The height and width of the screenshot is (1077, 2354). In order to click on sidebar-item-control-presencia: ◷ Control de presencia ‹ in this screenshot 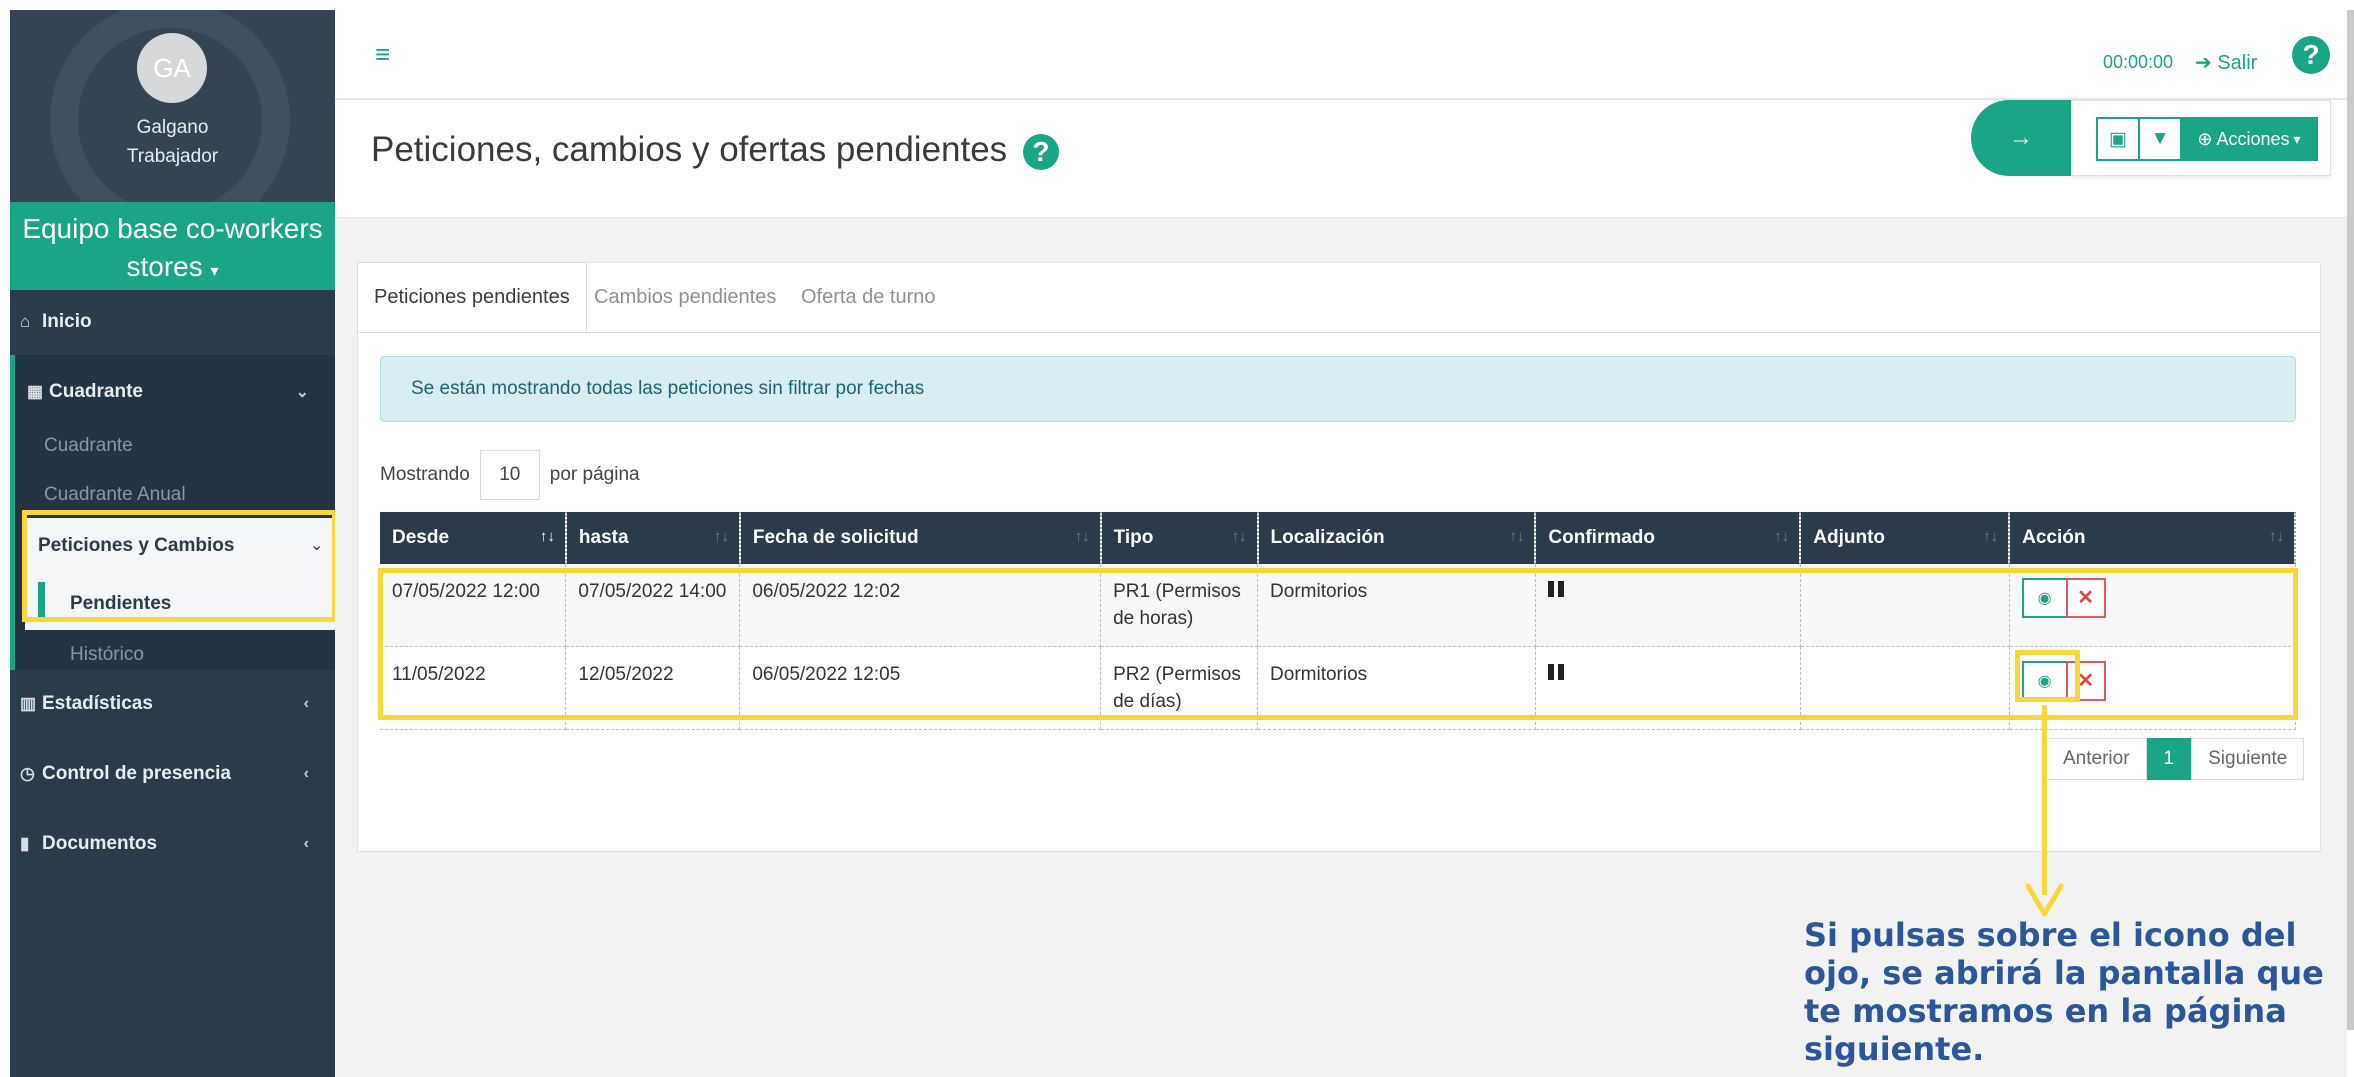, I will do `click(172, 774)`.